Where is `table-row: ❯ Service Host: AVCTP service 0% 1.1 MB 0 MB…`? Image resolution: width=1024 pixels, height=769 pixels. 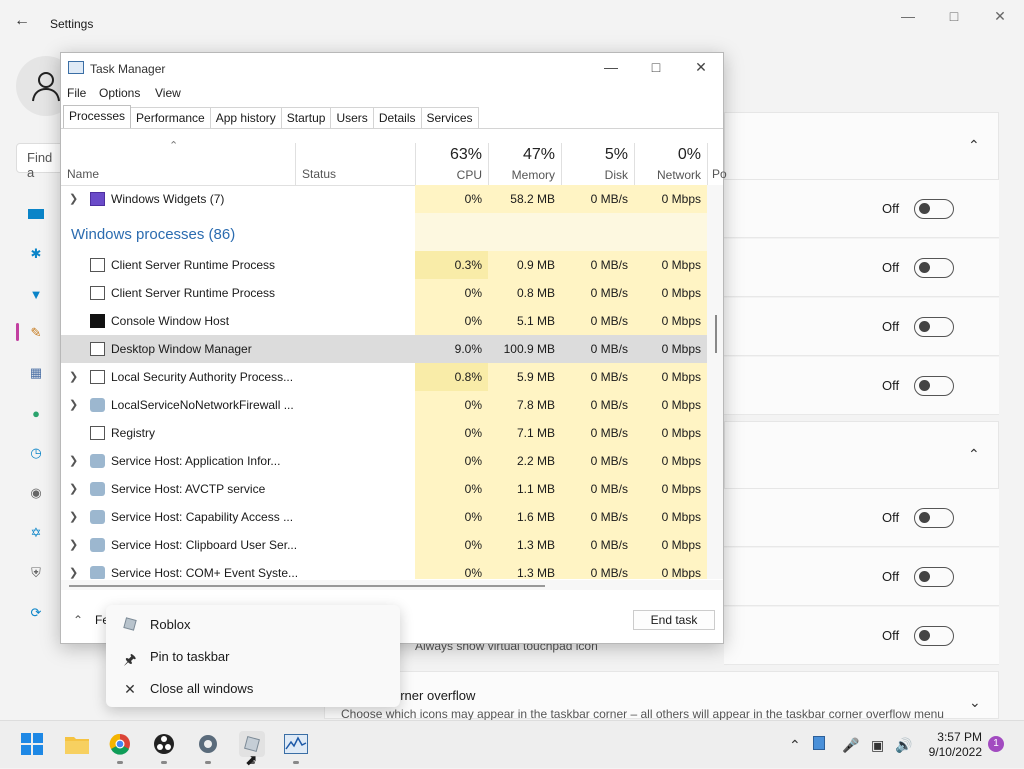 table-row: ❯ Service Host: AVCTP service 0% 1.1 MB 0 MB… is located at coordinates (384, 489).